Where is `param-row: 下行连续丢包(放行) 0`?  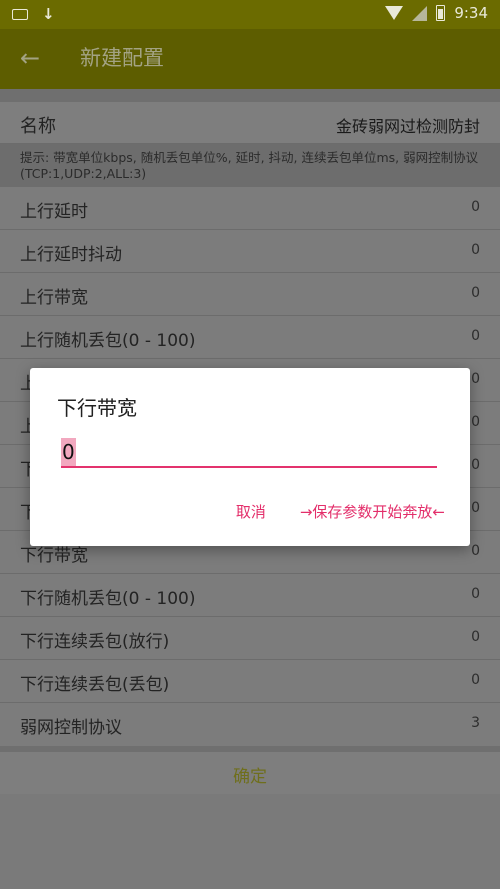
param-row: 下行连续丢包(放行) 0 is located at coordinates (250, 638).